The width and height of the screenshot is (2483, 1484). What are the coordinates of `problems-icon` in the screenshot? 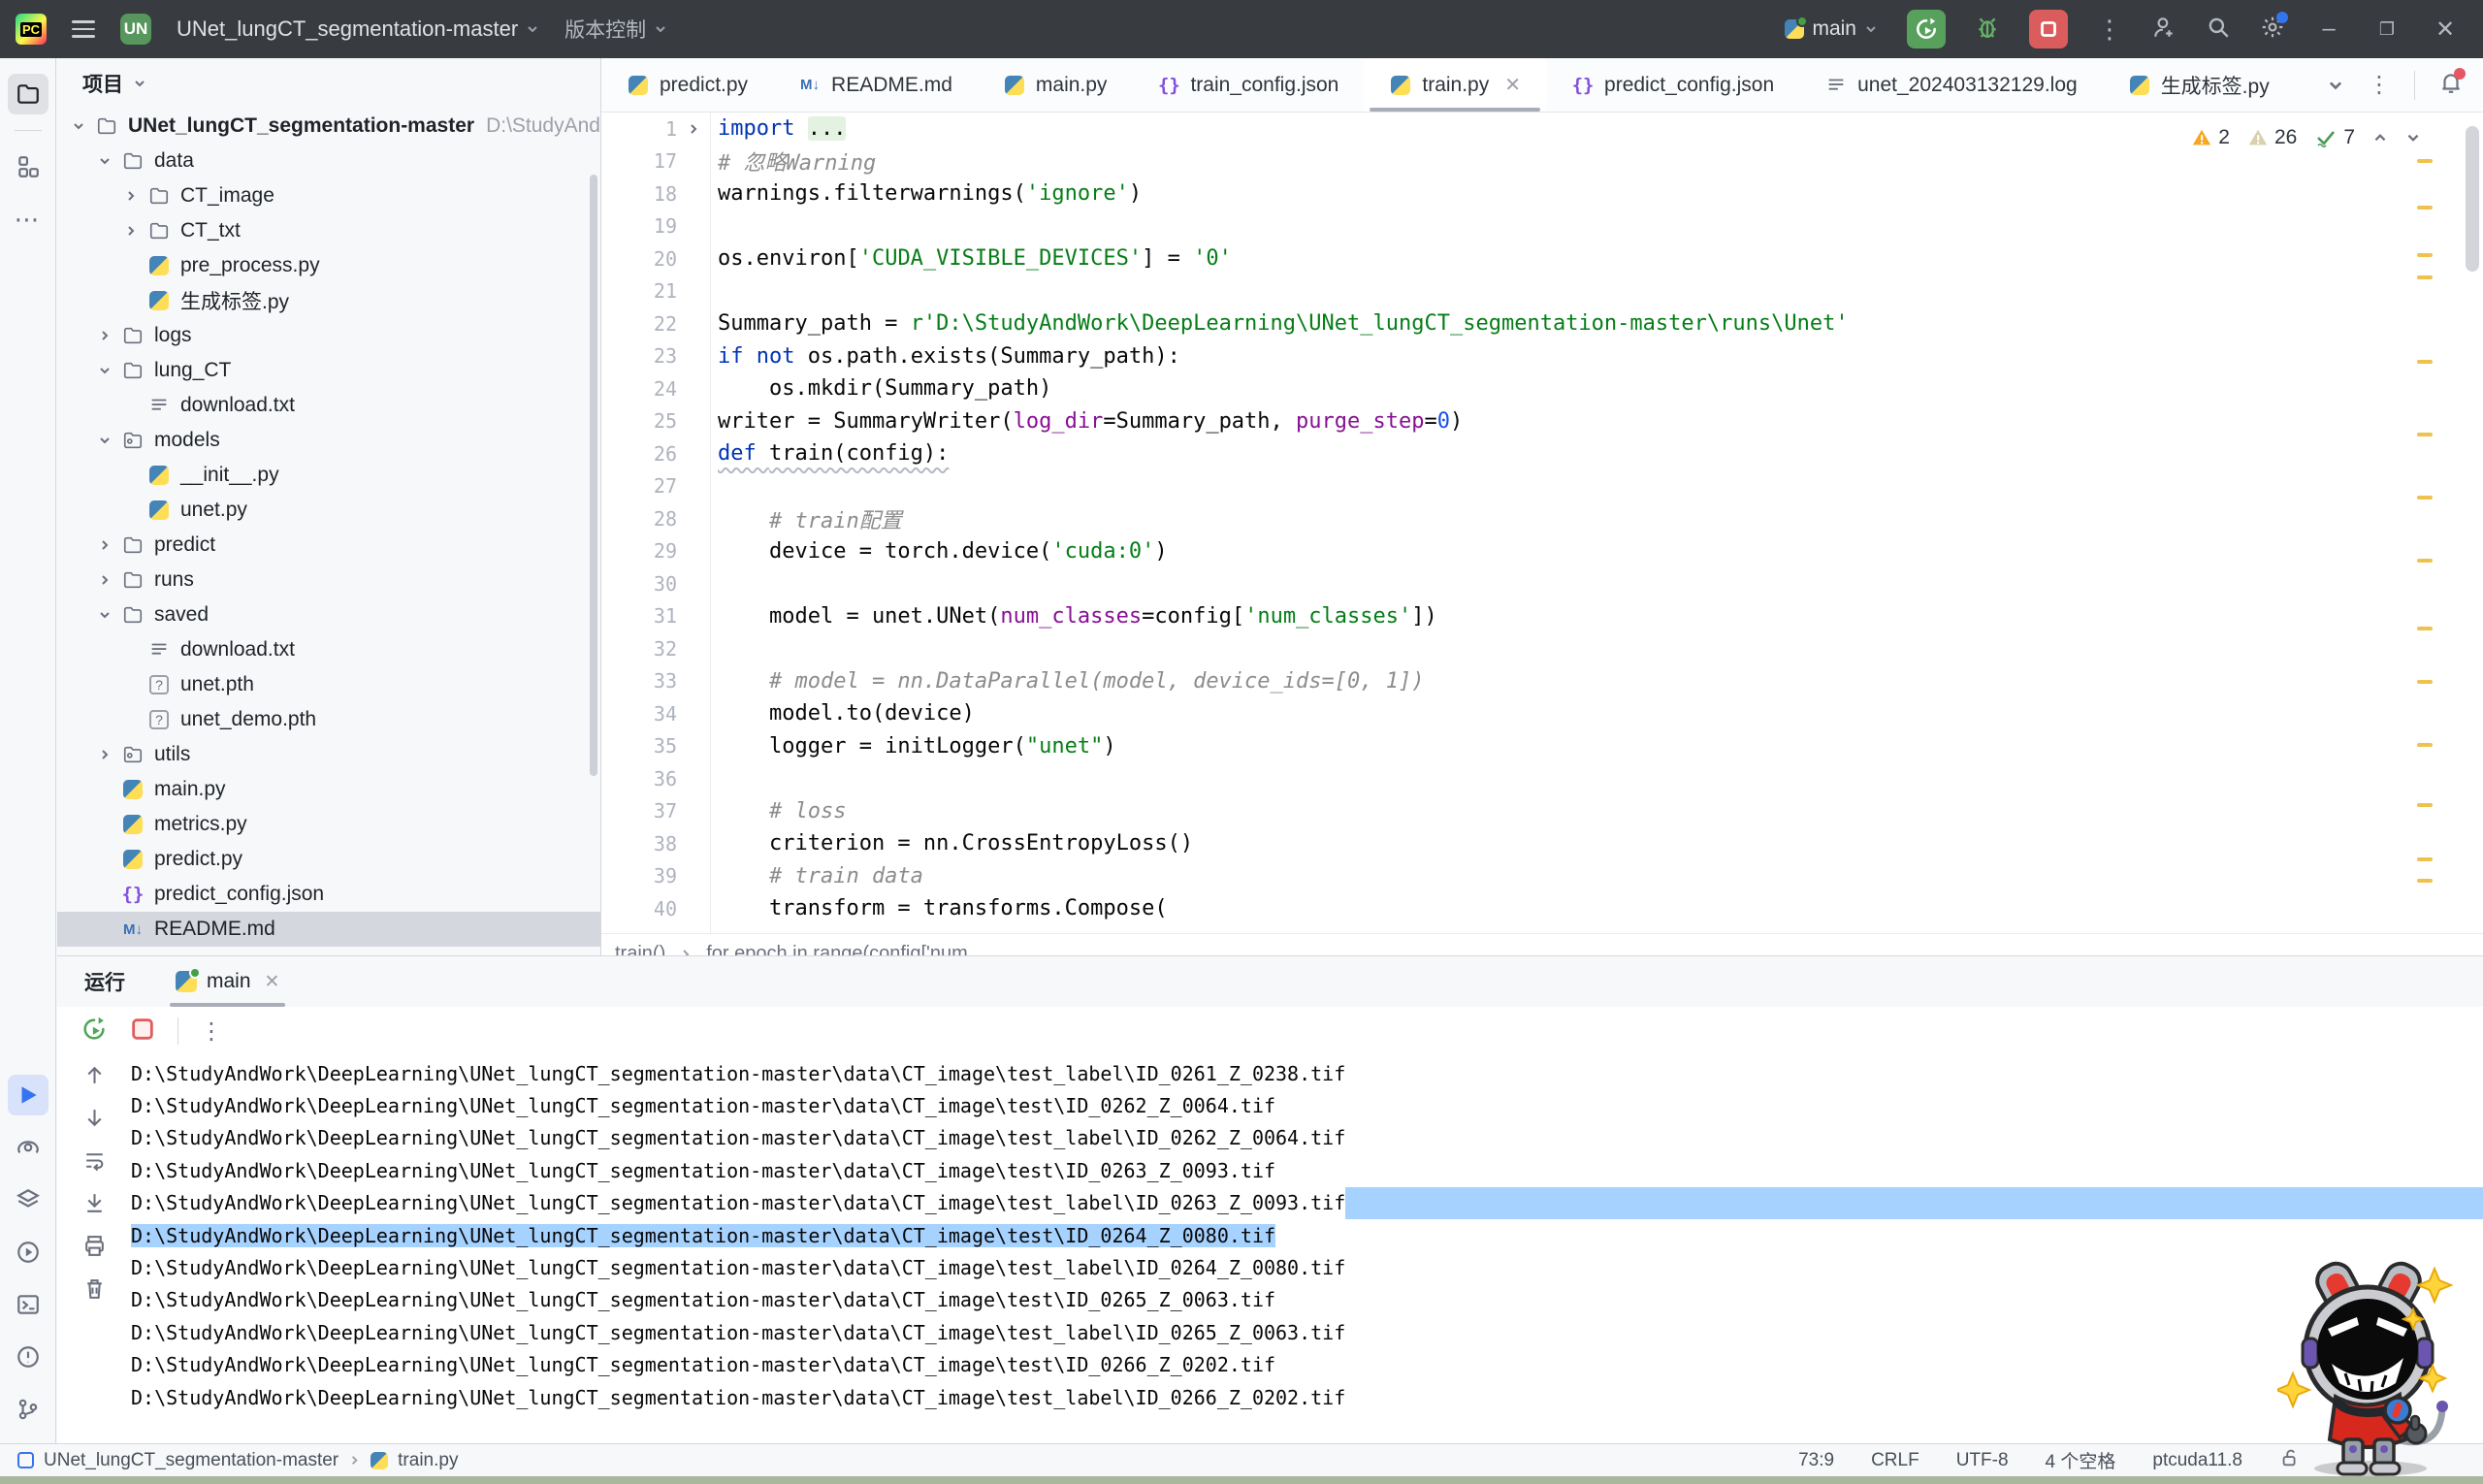 It's located at (28, 1357).